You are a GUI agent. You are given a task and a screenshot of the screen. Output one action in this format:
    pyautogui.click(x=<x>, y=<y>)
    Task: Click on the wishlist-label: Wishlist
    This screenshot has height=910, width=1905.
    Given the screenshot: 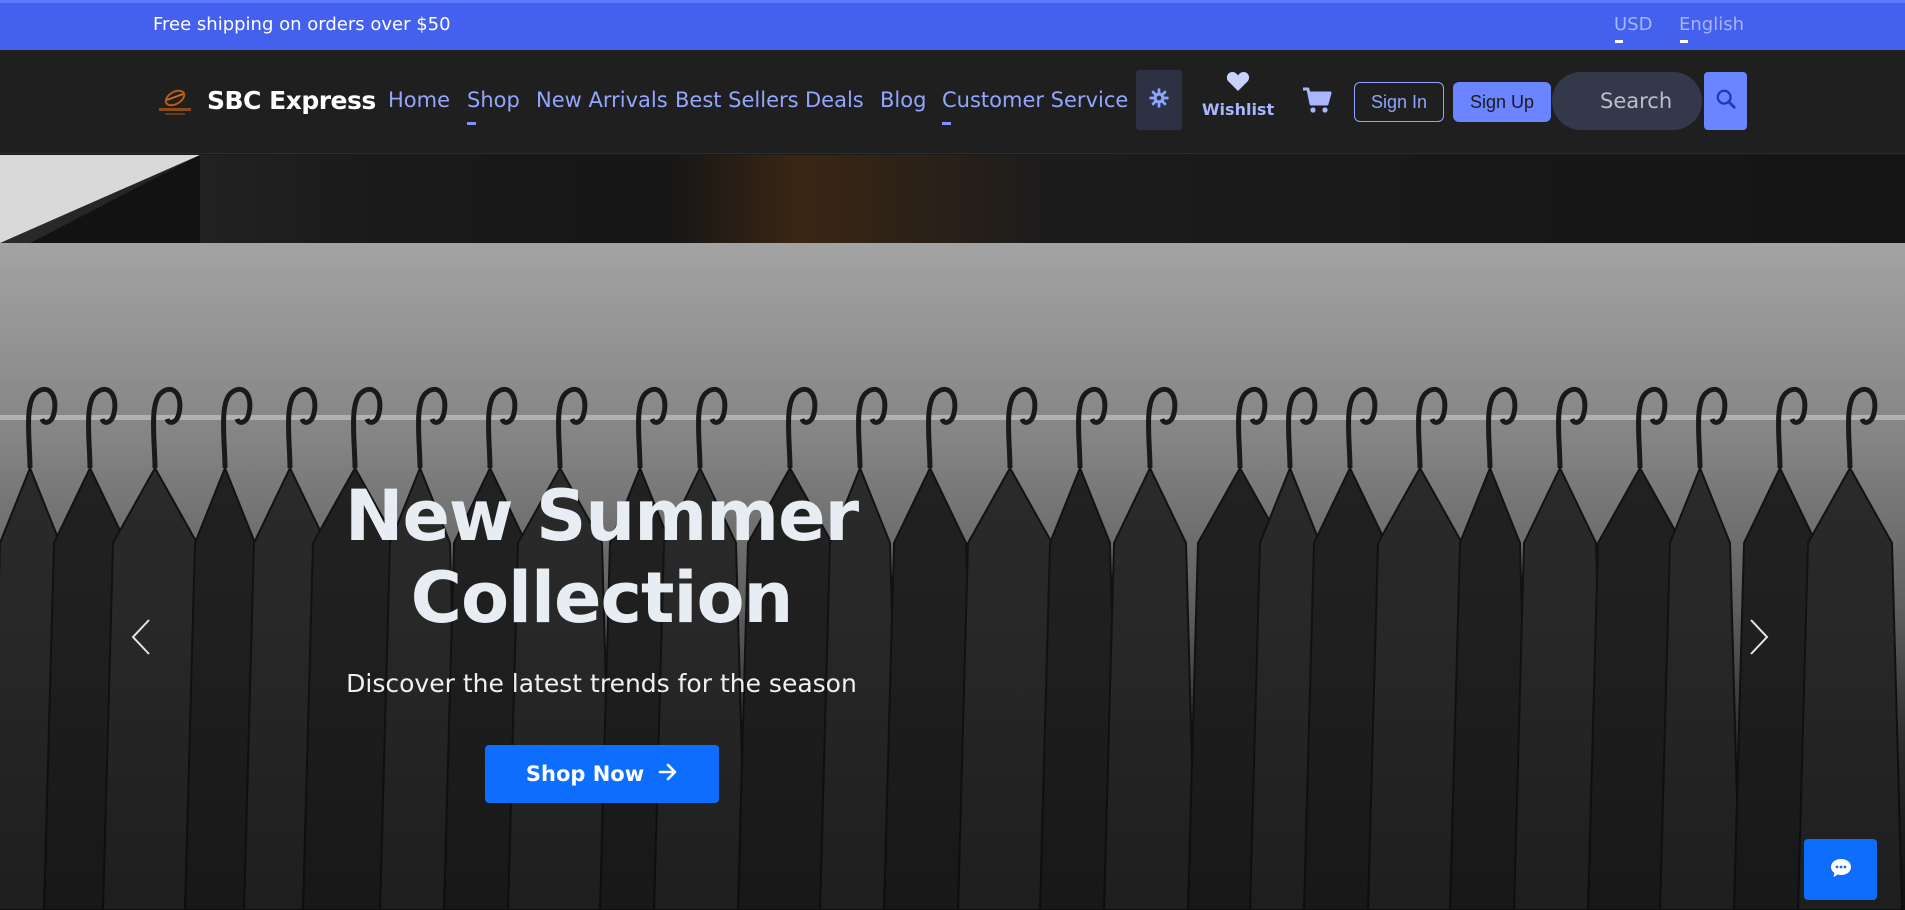 What is the action you would take?
    pyautogui.click(x=1238, y=109)
    